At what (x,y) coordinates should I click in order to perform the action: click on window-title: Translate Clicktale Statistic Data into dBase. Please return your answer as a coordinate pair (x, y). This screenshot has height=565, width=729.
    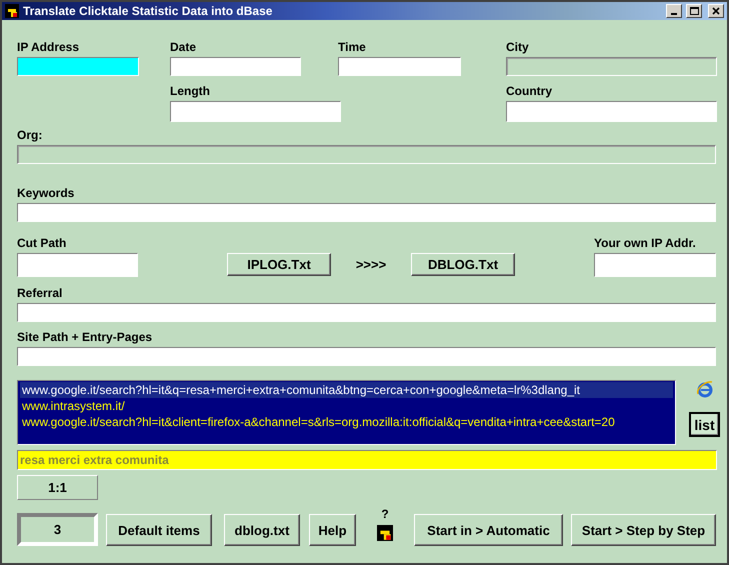
    Looking at the image, I should click on (148, 11).